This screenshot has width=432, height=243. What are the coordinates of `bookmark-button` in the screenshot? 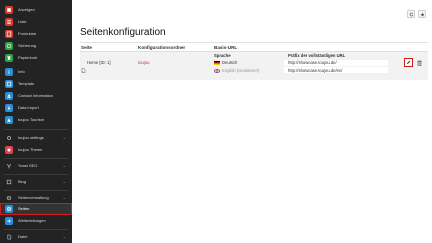 It's located at (422, 14).